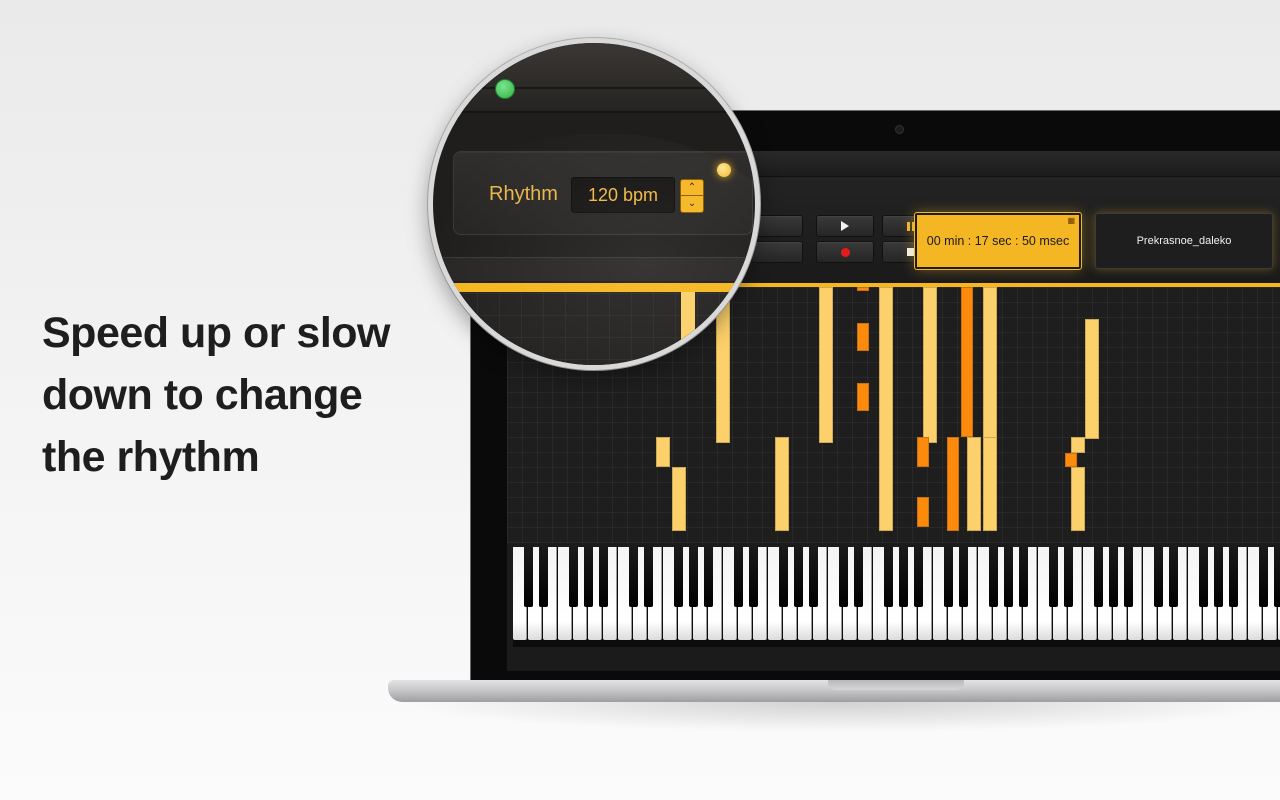 The image size is (1280, 800). I want to click on record-icon, so click(845, 252).